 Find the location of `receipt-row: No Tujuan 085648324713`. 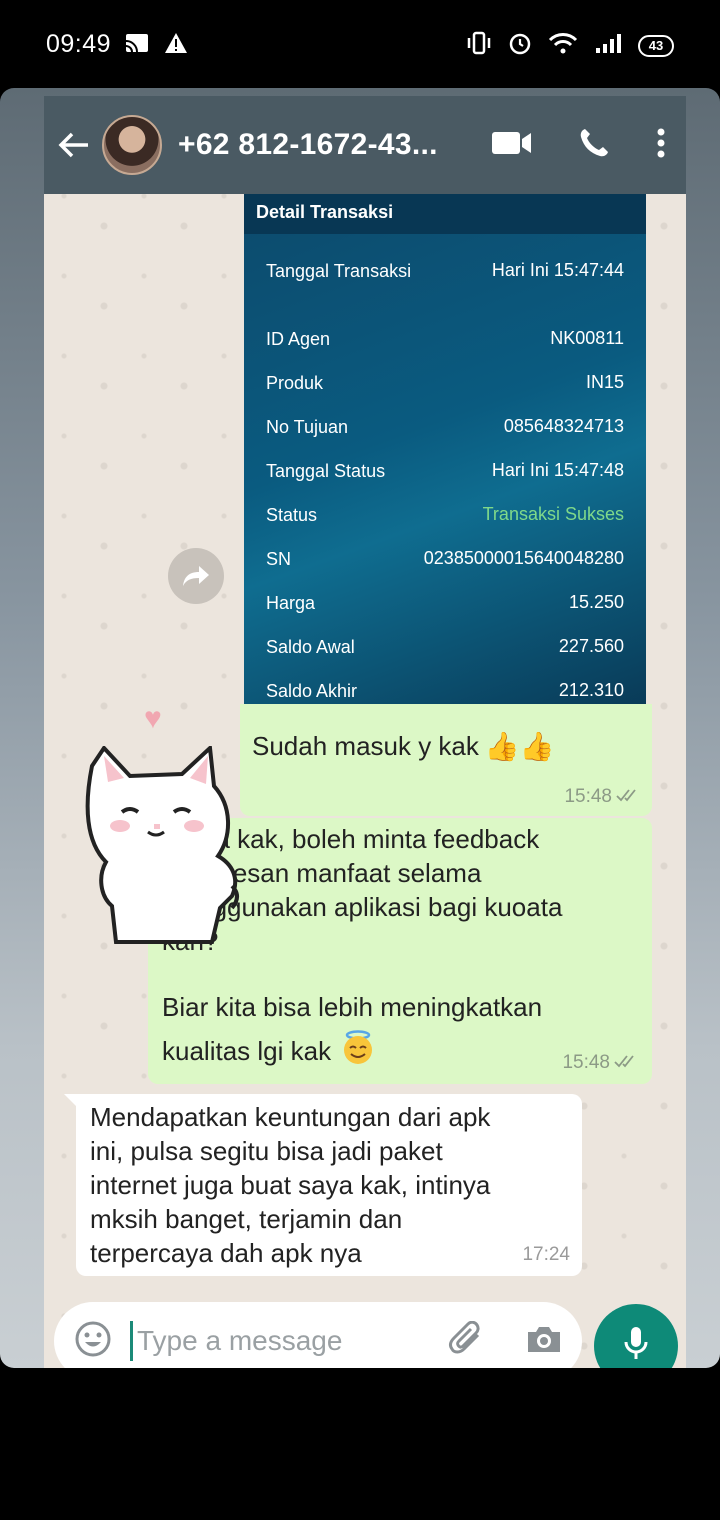

receipt-row: No Tujuan 085648324713 is located at coordinates (445, 426).